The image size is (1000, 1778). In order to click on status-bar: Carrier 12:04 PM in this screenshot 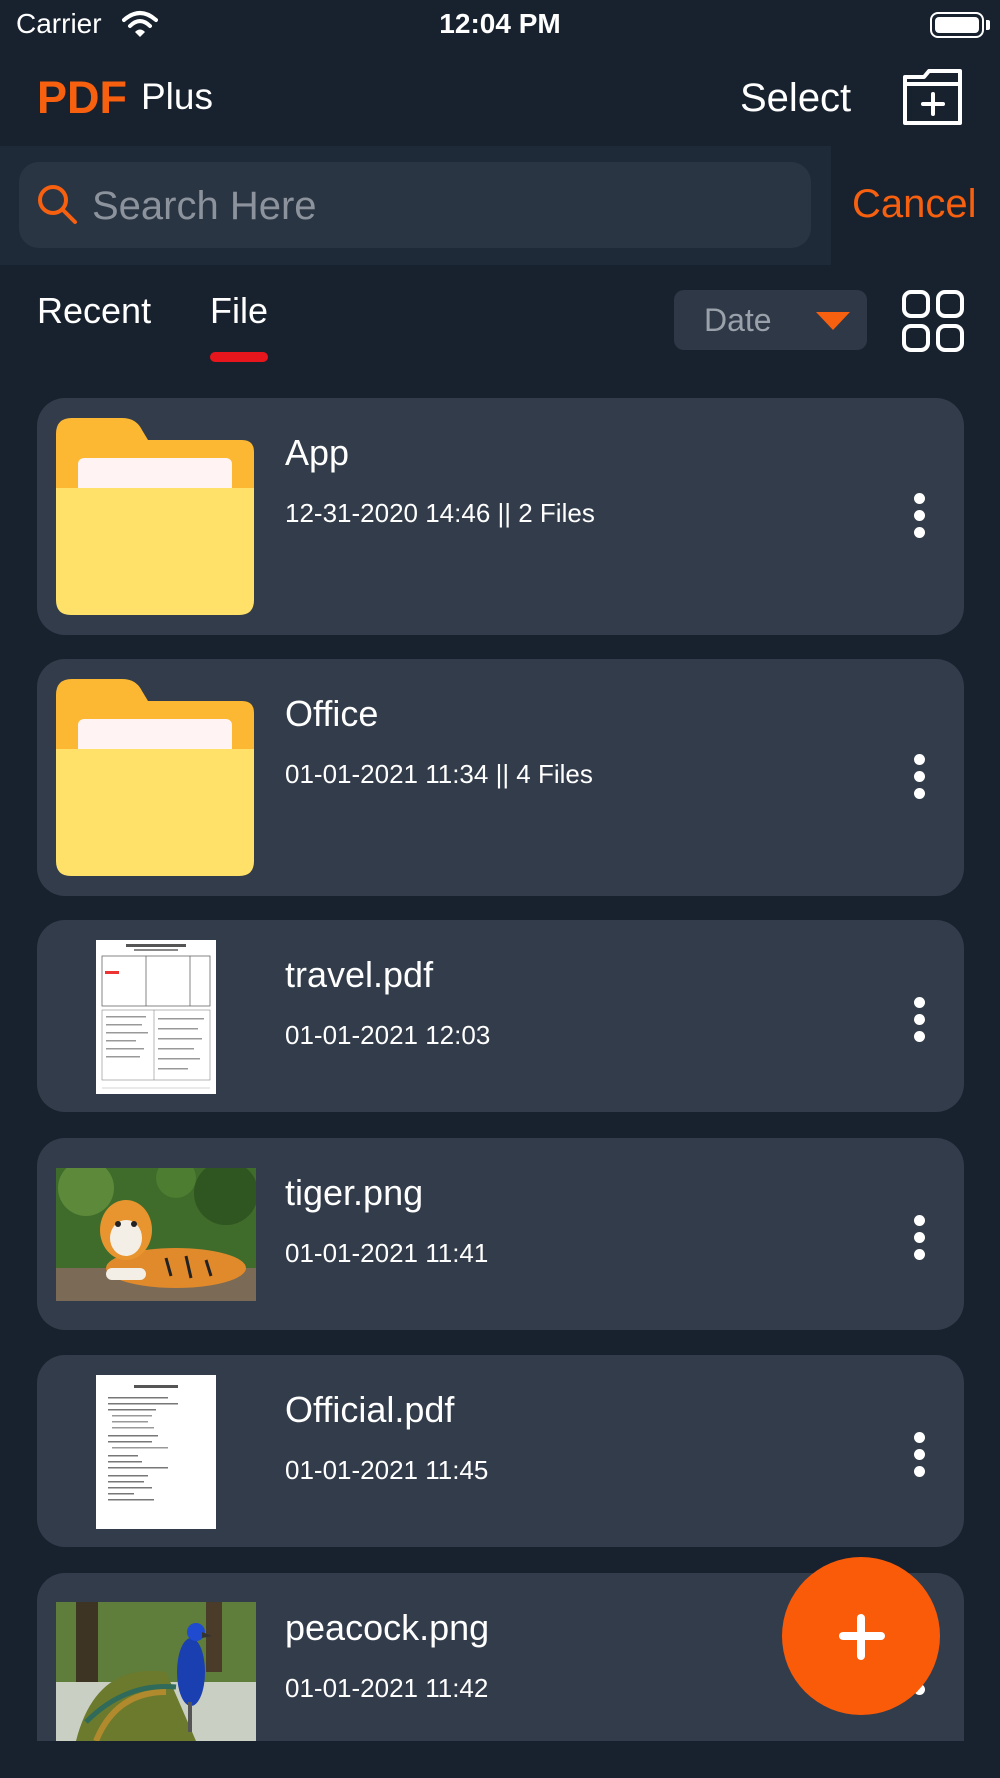, I will do `click(500, 25)`.